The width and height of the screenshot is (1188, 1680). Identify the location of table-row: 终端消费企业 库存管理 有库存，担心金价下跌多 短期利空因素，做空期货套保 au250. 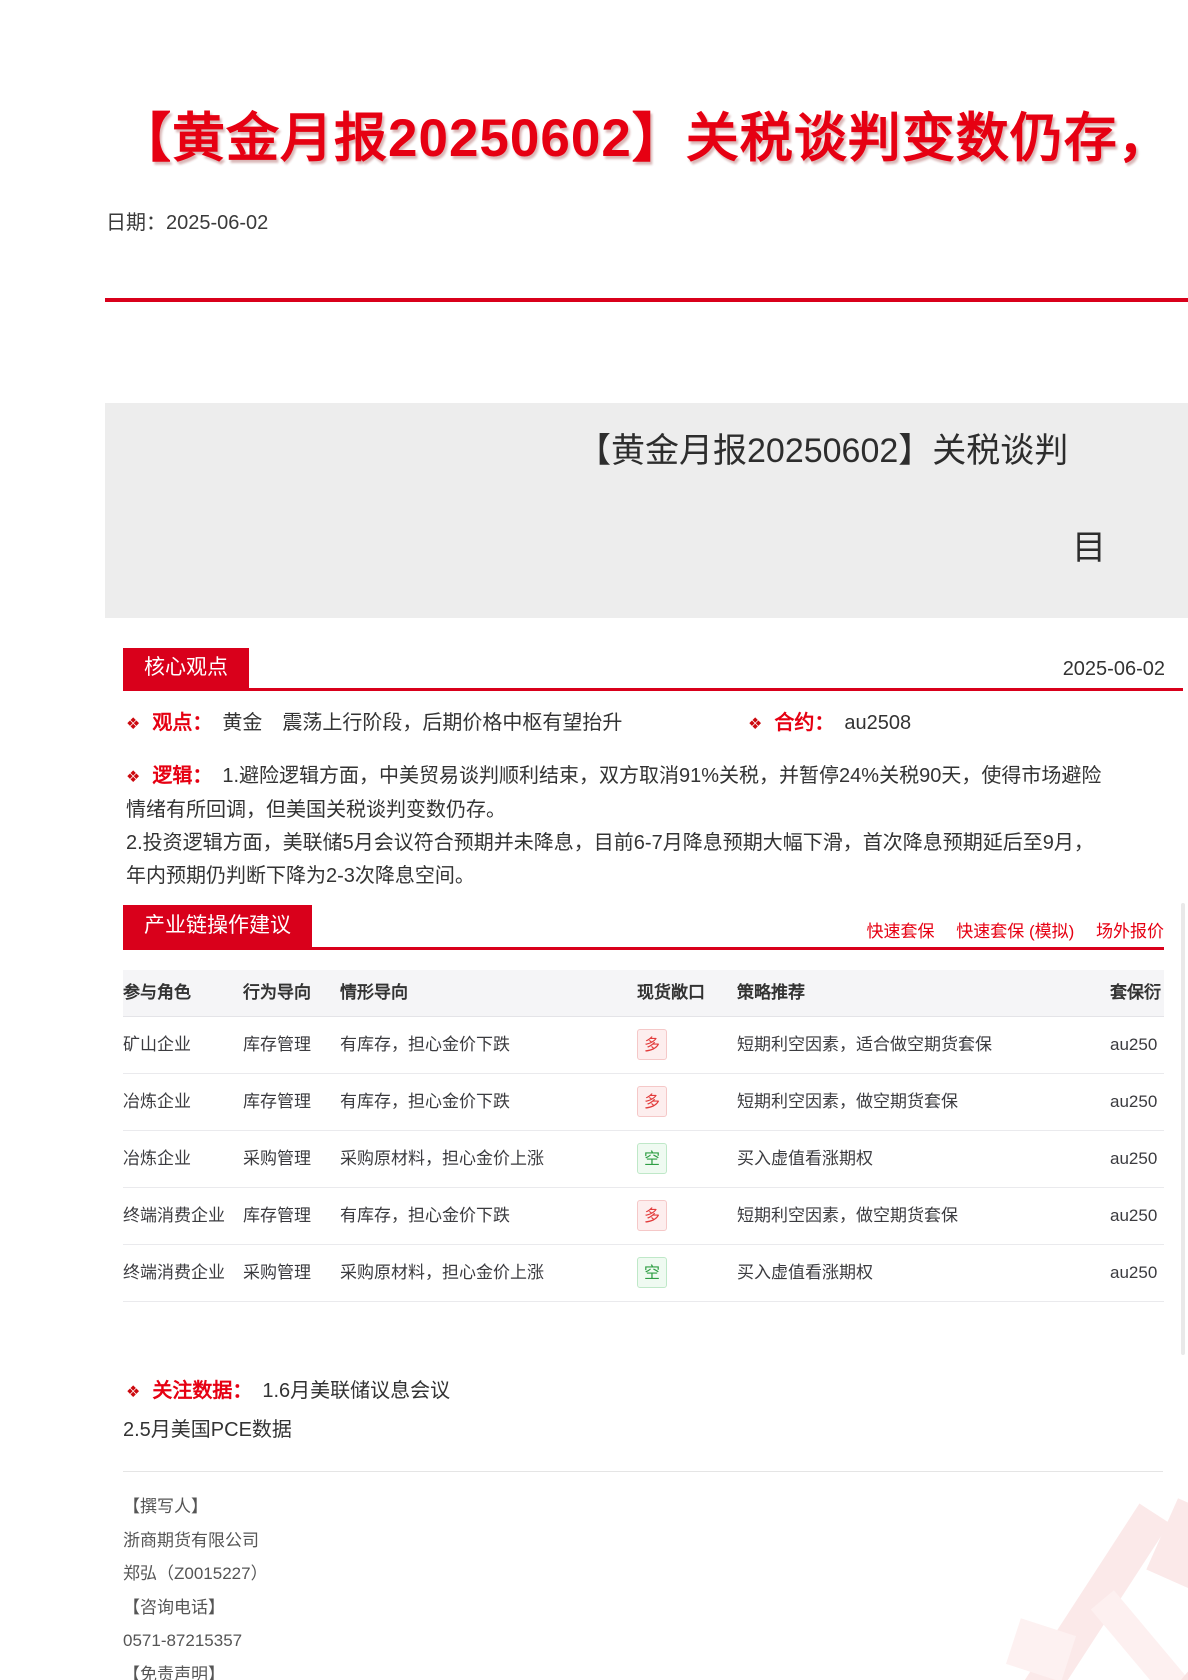
(643, 1216).